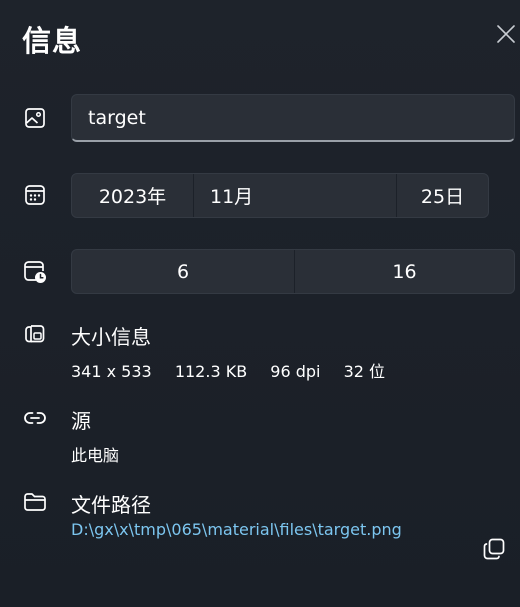 The height and width of the screenshot is (607, 520). I want to click on page-title: 信息, so click(52, 41).